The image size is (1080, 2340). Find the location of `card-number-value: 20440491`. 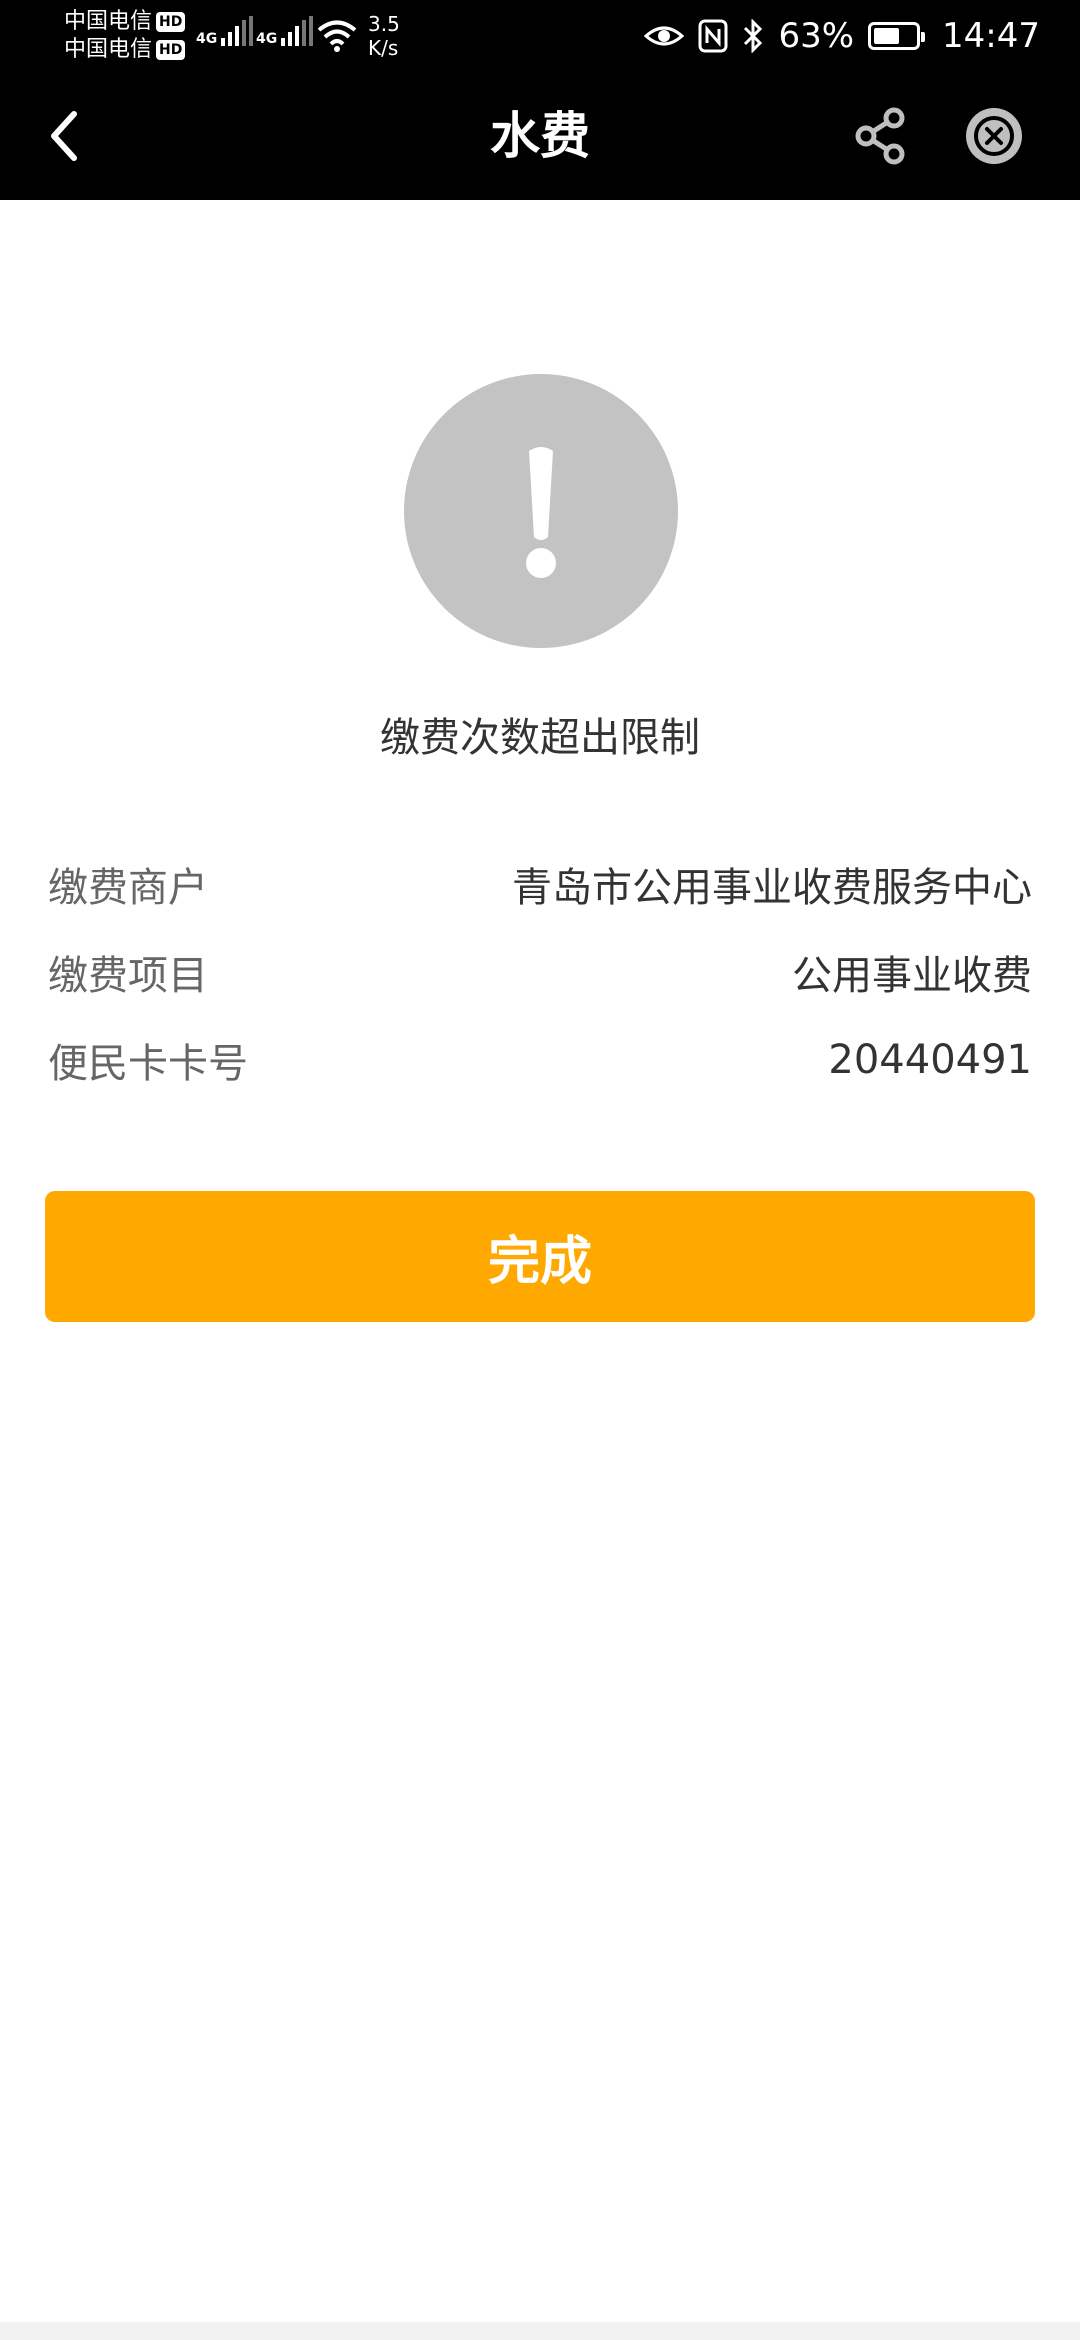

card-number-value: 20440491 is located at coordinates (930, 1060).